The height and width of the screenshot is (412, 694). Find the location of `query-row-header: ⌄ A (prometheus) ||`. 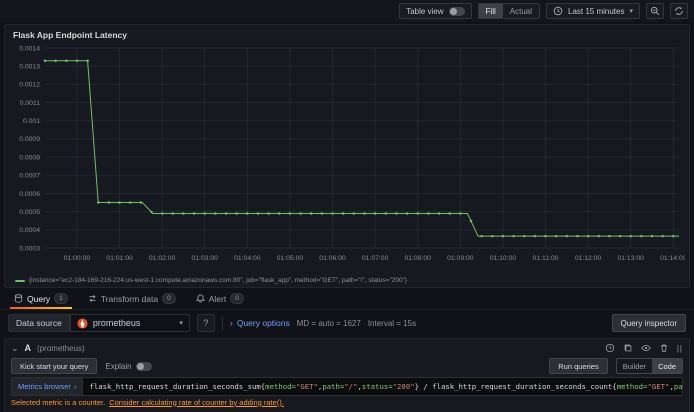

query-row-header: ⌄ A (prometheus) || is located at coordinates (347, 348).